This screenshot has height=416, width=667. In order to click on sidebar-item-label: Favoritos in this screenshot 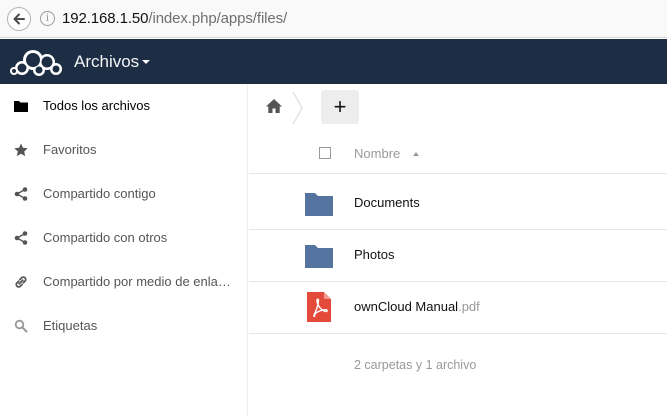, I will do `click(70, 149)`.